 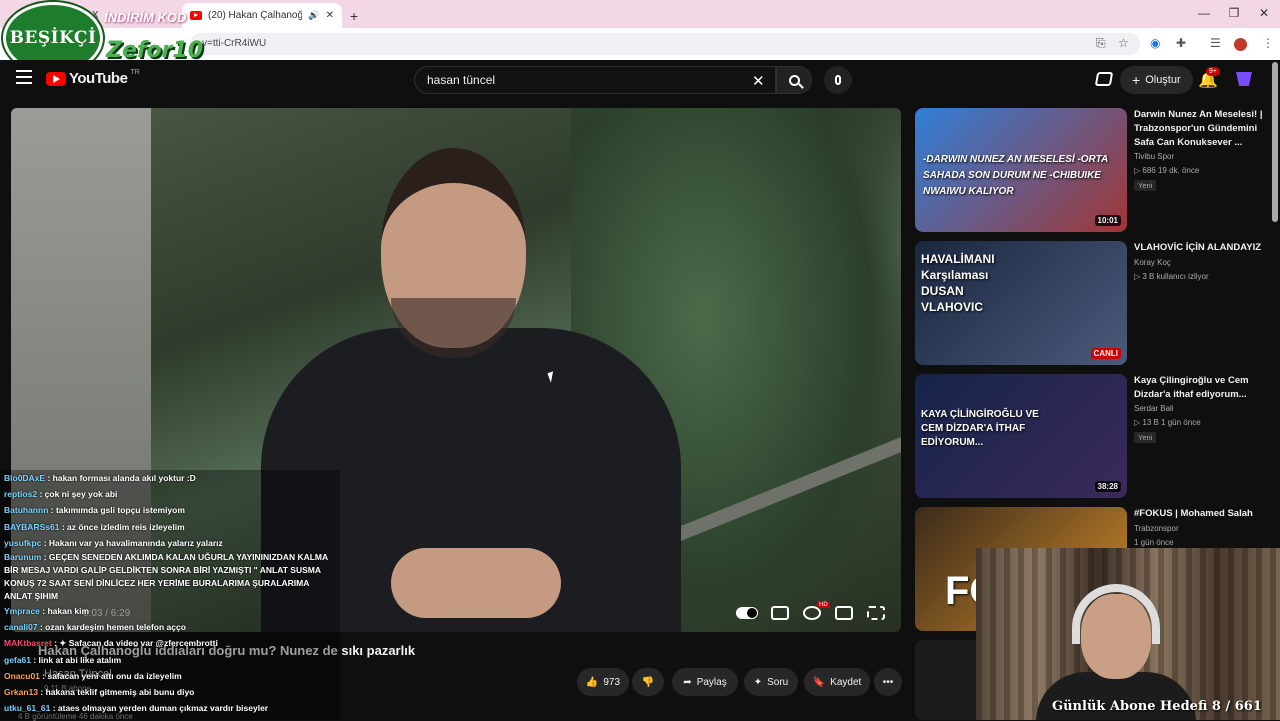 I want to click on like-count: 973, so click(x=612, y=682).